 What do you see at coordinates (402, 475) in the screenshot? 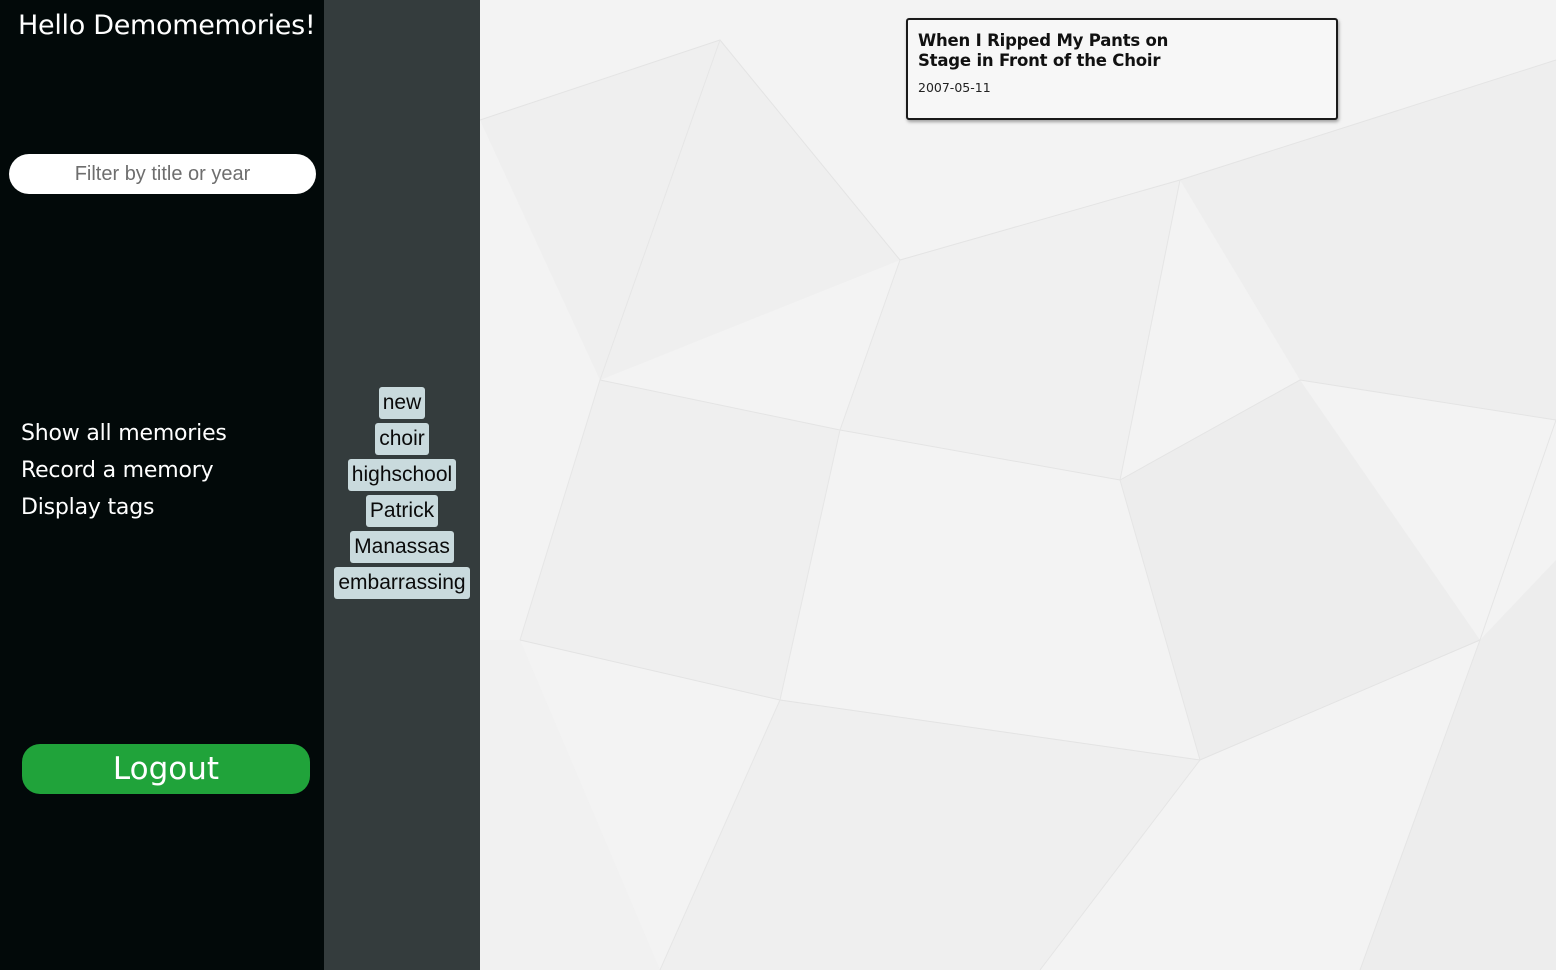
I see `tag-highschool: highschool` at bounding box center [402, 475].